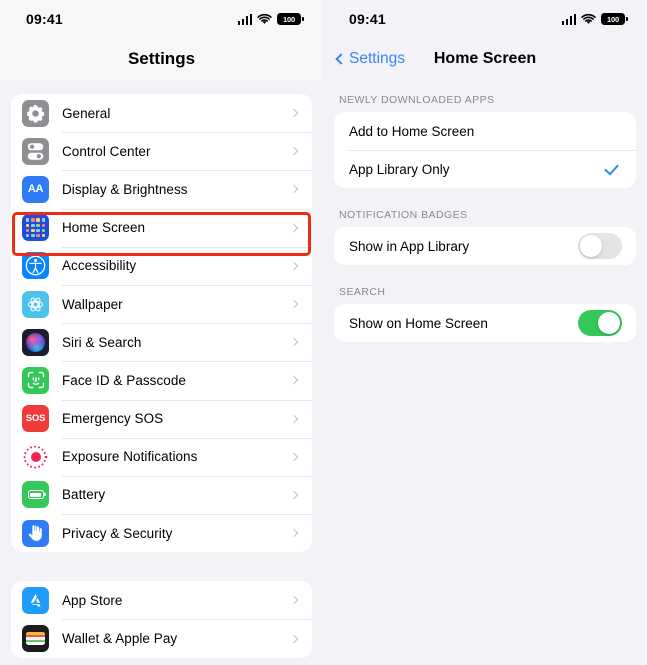 Image resolution: width=647 pixels, height=665 pixels. I want to click on section-header: NOTIFICATION BADGES, so click(403, 215).